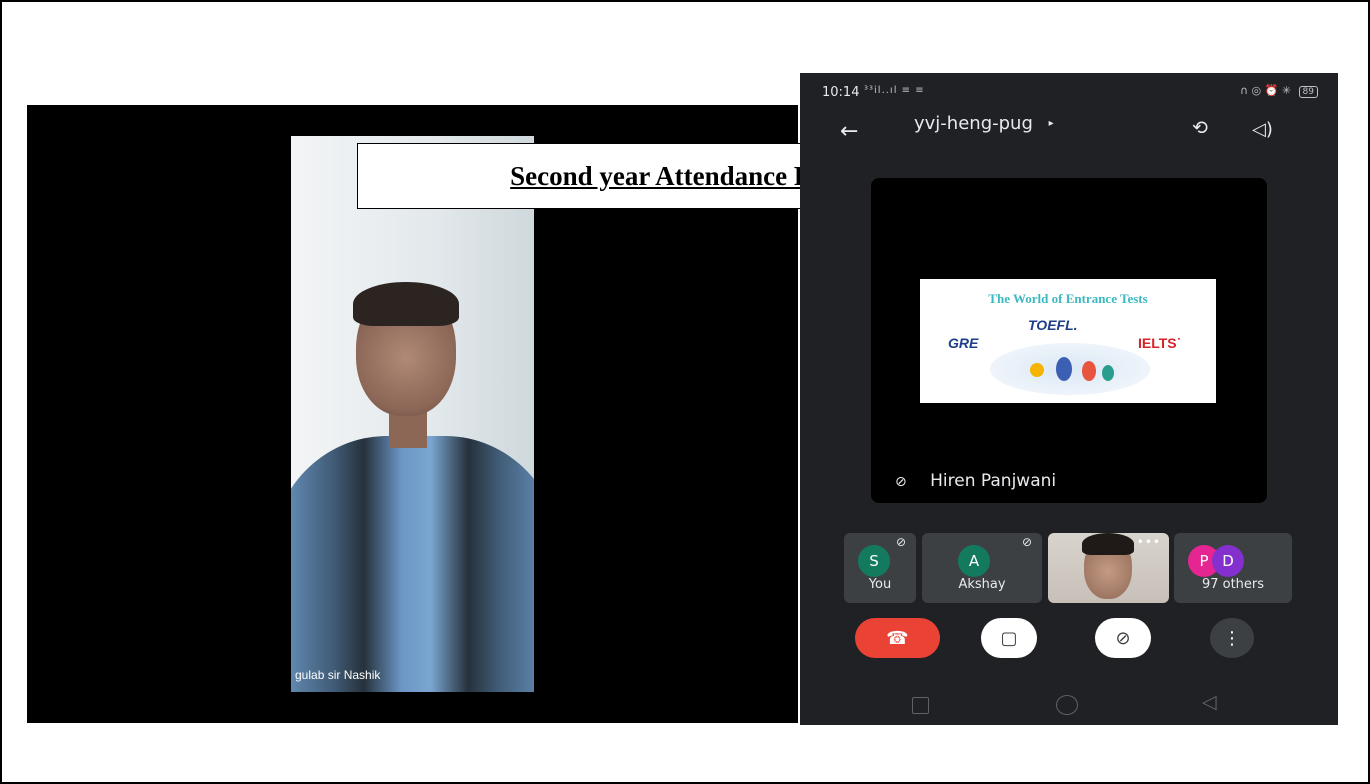 This screenshot has width=1370, height=784. Describe the element at coordinates (1069, 133) in the screenshot. I see `meet-top-bar: ← yvj-heng-pug ▸ ⟲ ◁)` at that location.